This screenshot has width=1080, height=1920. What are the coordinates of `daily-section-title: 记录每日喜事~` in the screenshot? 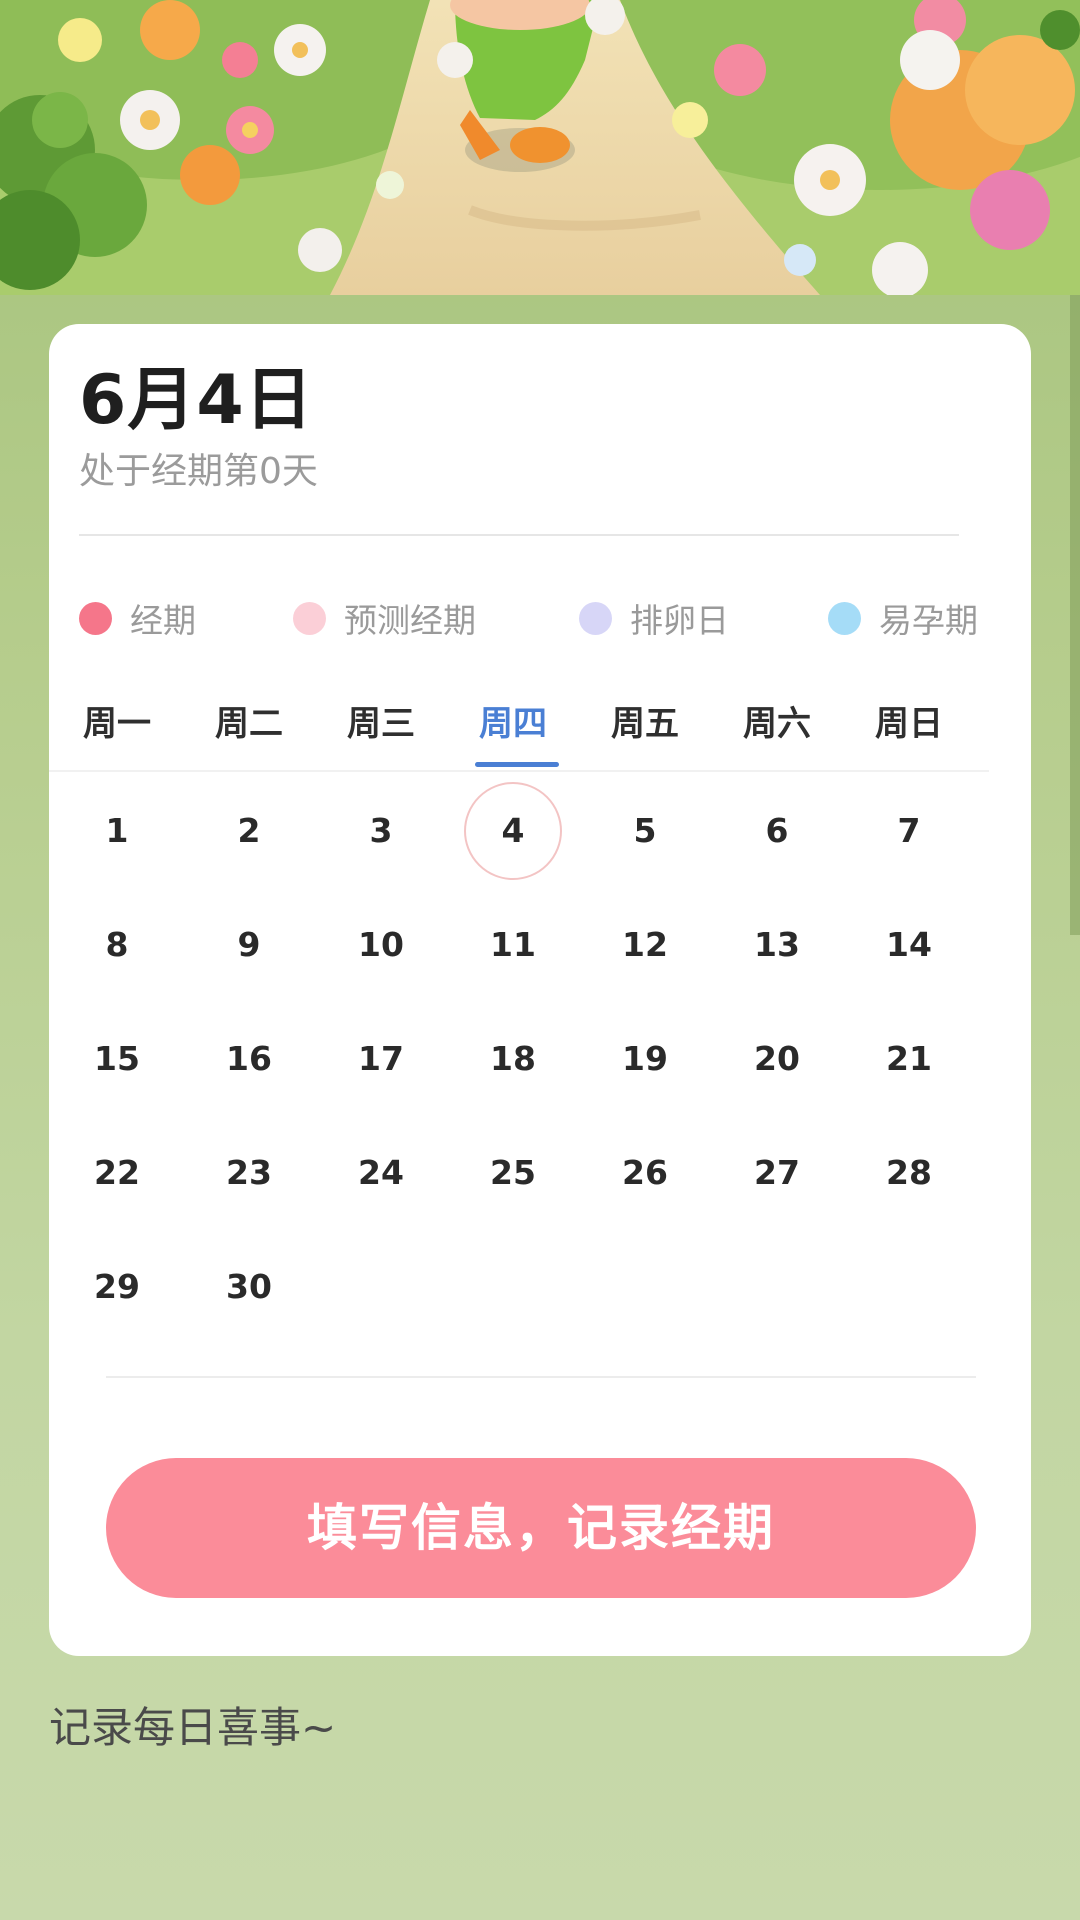 It's located at (193, 1727).